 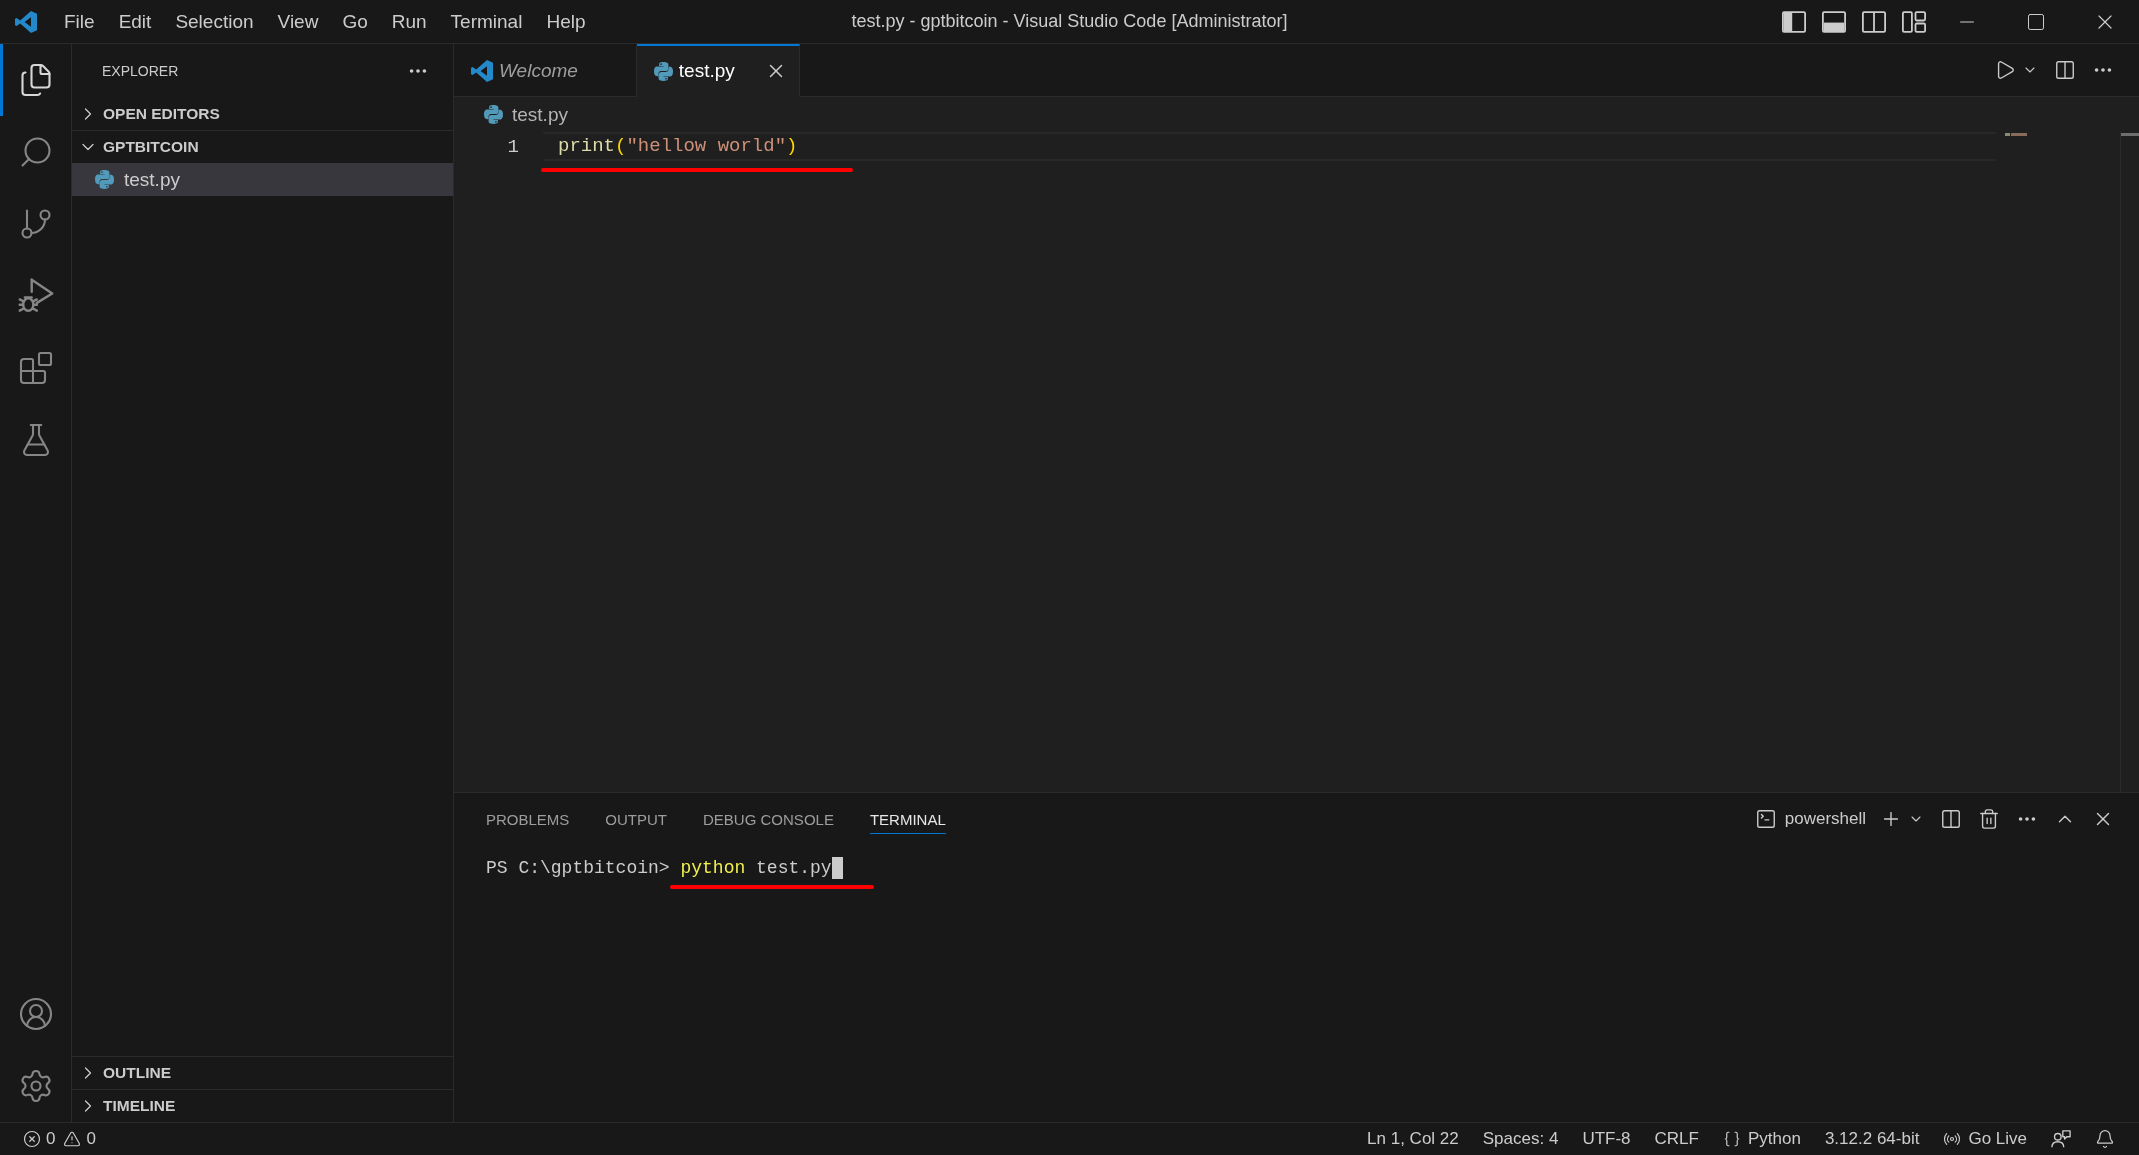 What do you see at coordinates (1985, 1139) in the screenshot?
I see `status-item: Go Live` at bounding box center [1985, 1139].